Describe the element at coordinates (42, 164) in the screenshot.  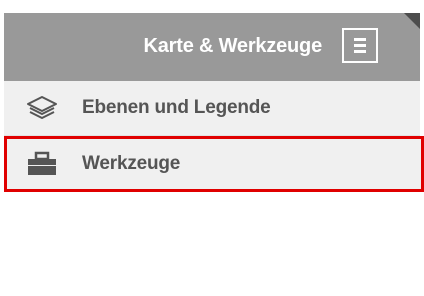
I see `toolbox-icon` at that location.